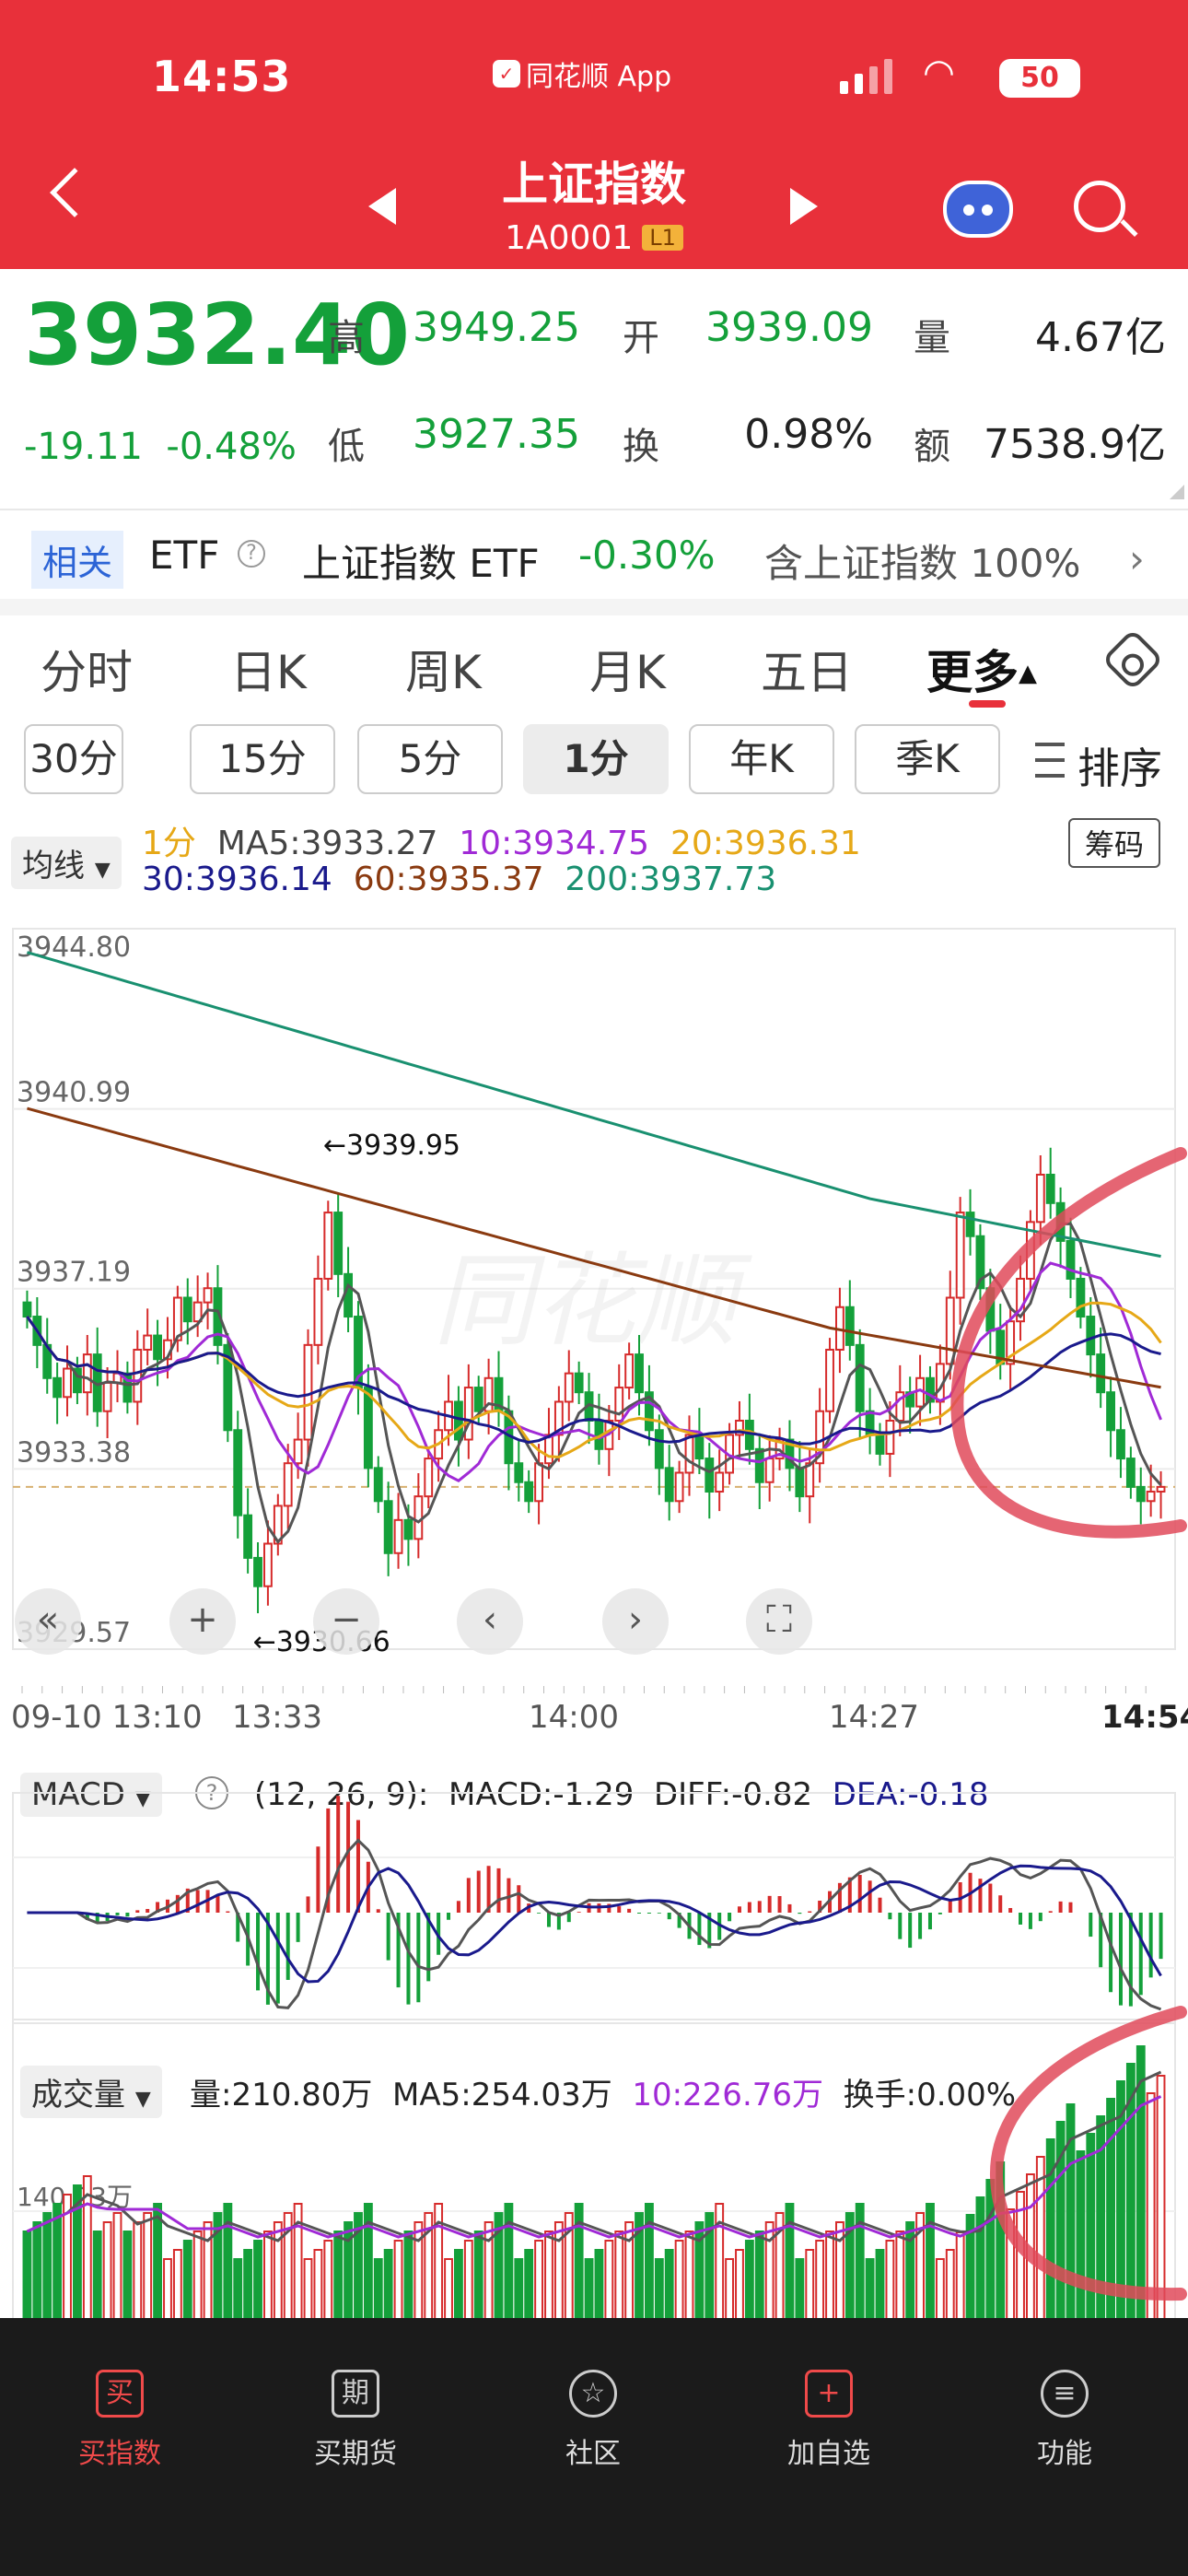 The height and width of the screenshot is (2576, 1188). Describe the element at coordinates (1114, 843) in the screenshot. I see `chips-button: 筹码` at that location.